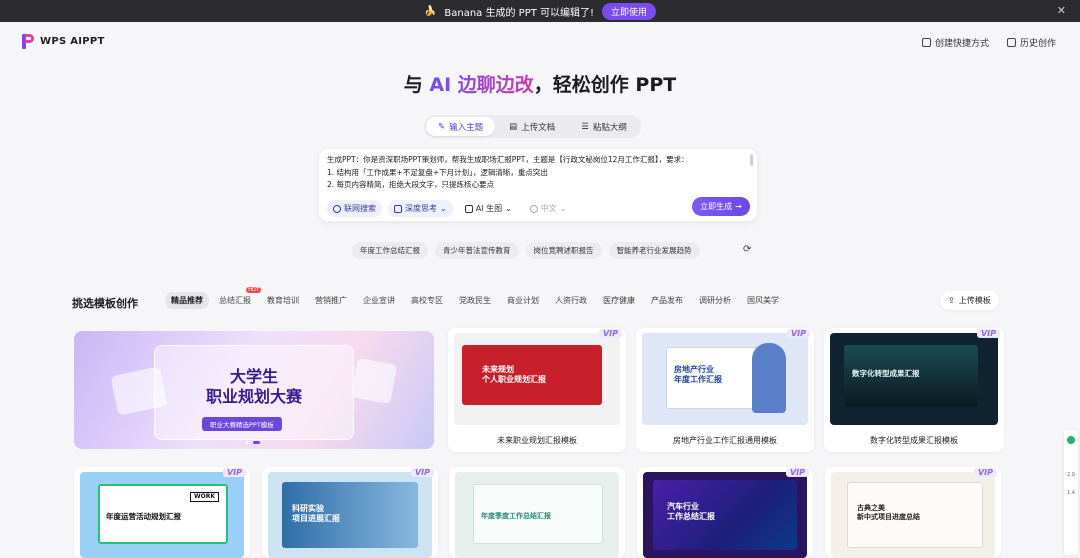 The image size is (1080, 558). What do you see at coordinates (360, 208) in the screenshot?
I see `web-search-label: 联网搜索` at bounding box center [360, 208].